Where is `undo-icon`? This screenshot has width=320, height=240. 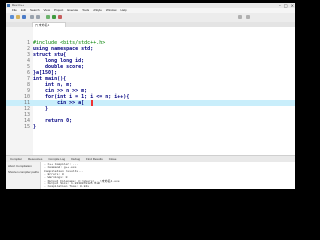 undo-icon is located at coordinates (32, 17).